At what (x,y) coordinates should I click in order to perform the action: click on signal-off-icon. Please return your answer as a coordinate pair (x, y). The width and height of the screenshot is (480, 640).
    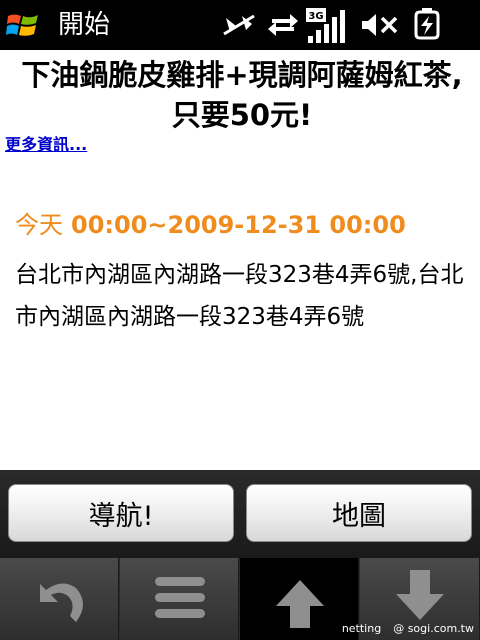
    Looking at the image, I should click on (239, 25).